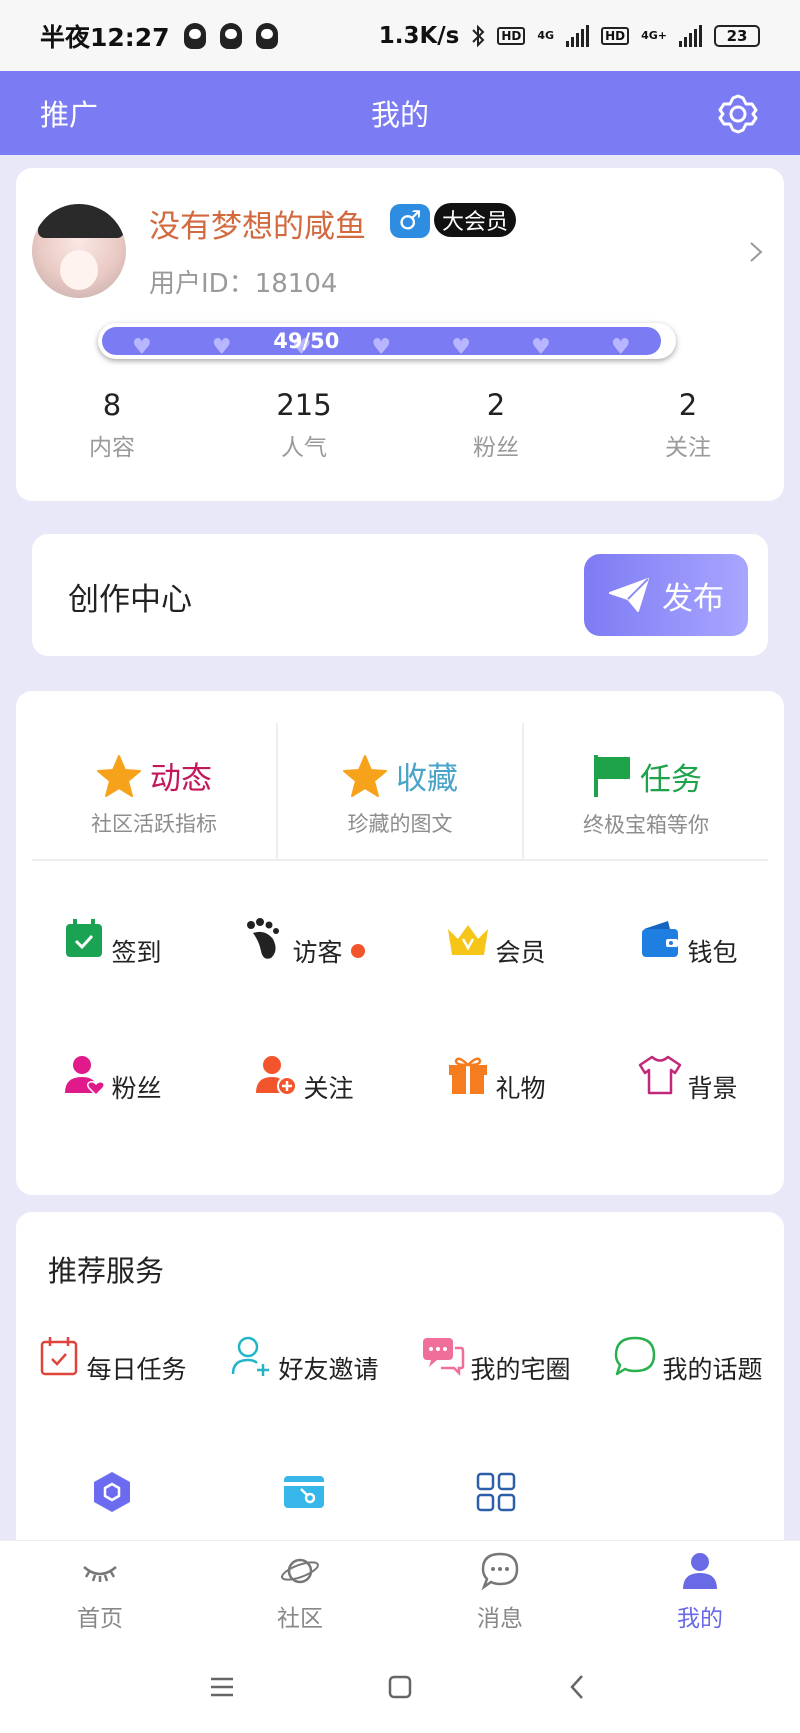 The width and height of the screenshot is (800, 1733). What do you see at coordinates (79, 251) in the screenshot?
I see `avatar` at bounding box center [79, 251].